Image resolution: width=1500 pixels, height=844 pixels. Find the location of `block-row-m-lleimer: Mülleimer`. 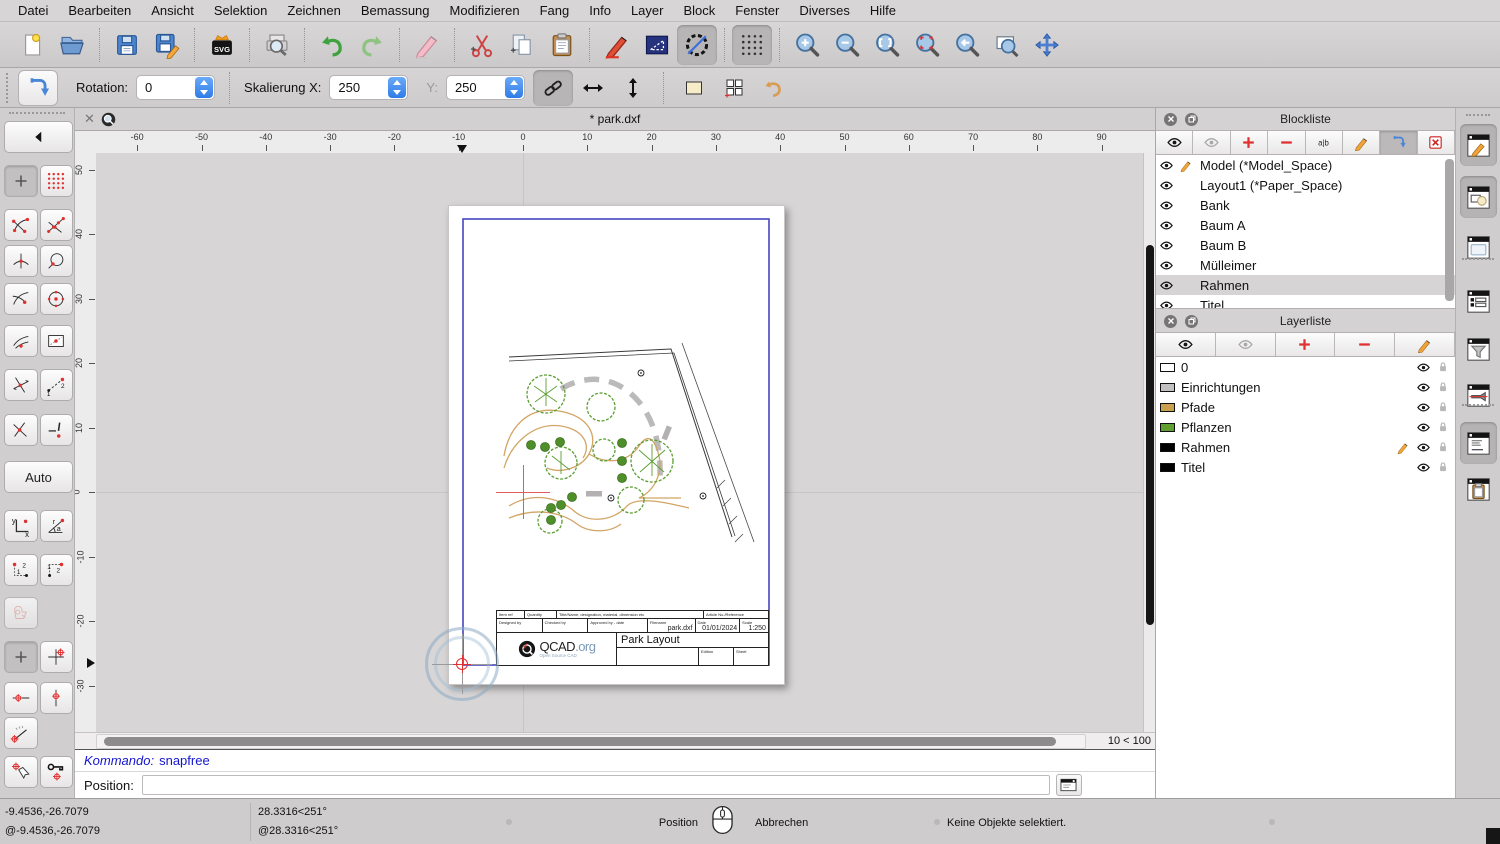

block-row-m-lleimer: Mülleimer is located at coordinates (1305, 265).